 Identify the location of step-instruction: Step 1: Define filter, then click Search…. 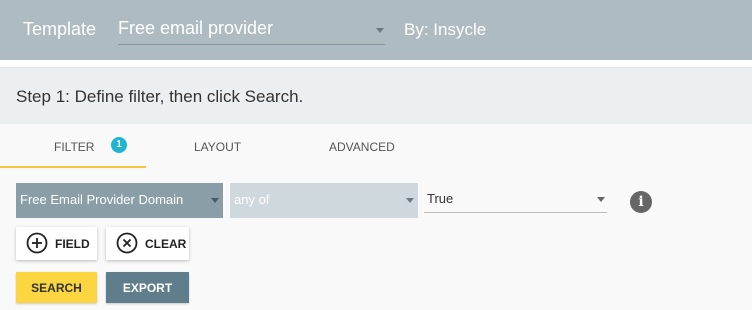
(160, 96).